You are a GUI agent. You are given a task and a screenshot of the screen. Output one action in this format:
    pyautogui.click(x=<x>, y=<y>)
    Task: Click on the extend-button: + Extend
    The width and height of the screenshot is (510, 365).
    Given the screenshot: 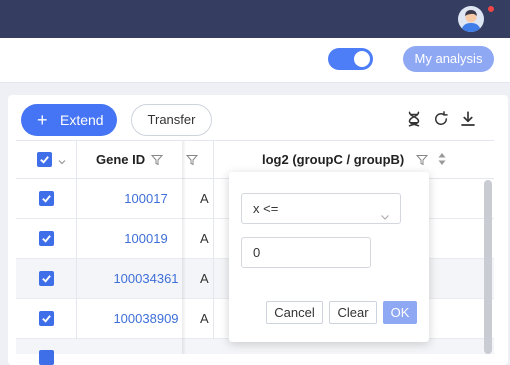 What is the action you would take?
    pyautogui.click(x=69, y=120)
    